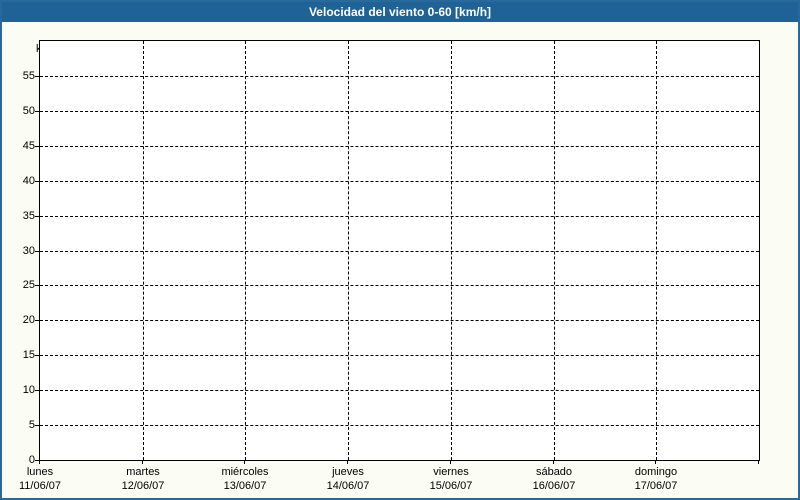 The image size is (800, 500). Describe the element at coordinates (28, 390) in the screenshot. I see `y-tick-label-10: 10` at that location.